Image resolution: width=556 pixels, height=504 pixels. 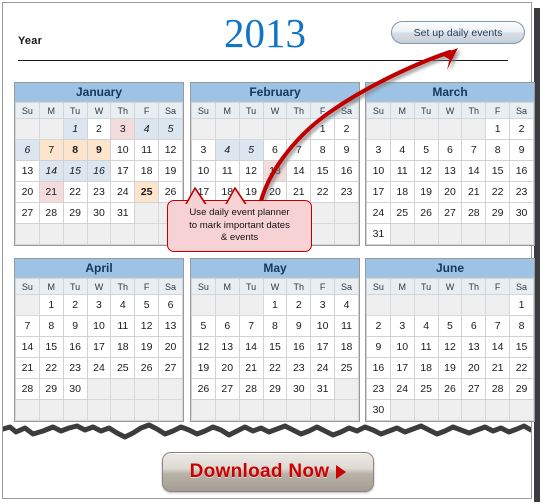 I want to click on day-cell: 4, so click(x=227, y=150).